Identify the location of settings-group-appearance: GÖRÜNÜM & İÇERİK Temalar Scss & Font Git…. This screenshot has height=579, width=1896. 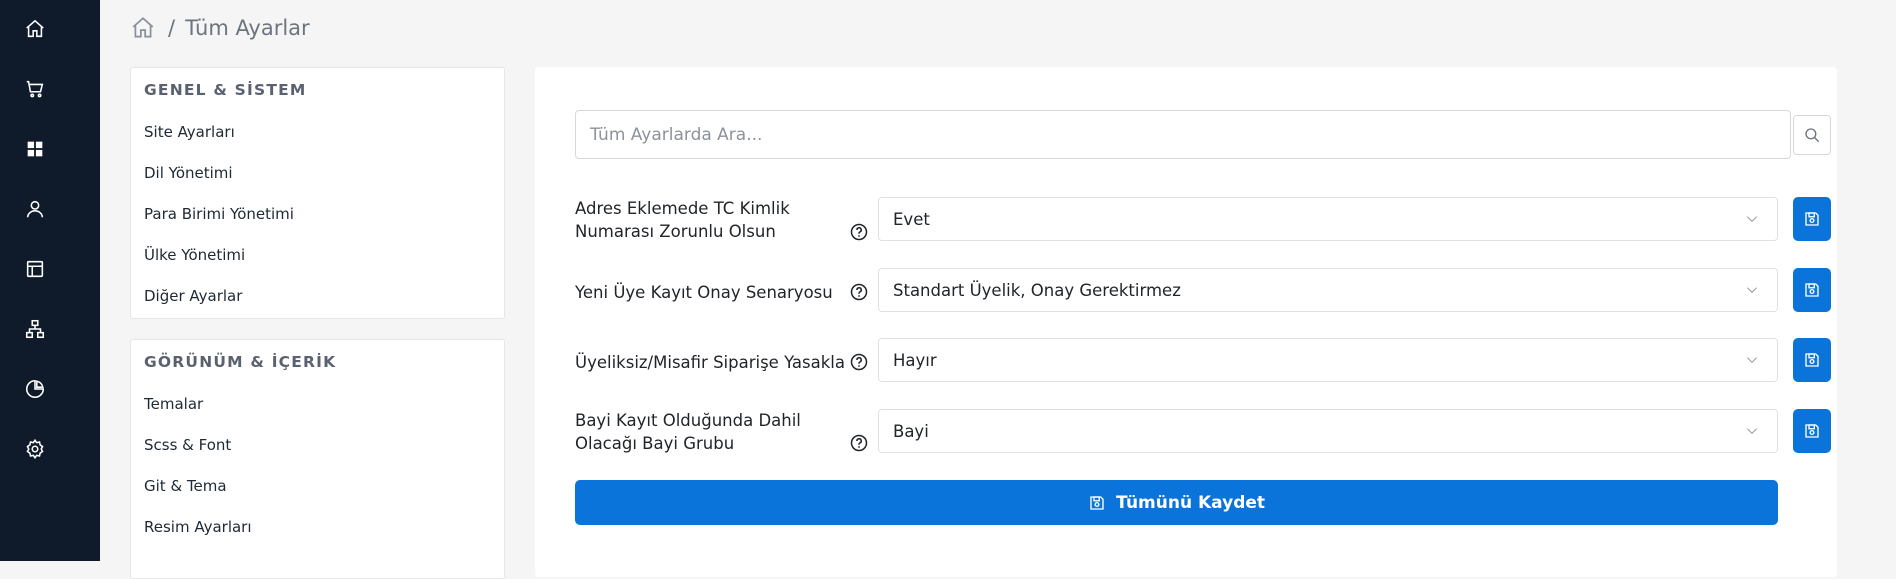
(317, 459).